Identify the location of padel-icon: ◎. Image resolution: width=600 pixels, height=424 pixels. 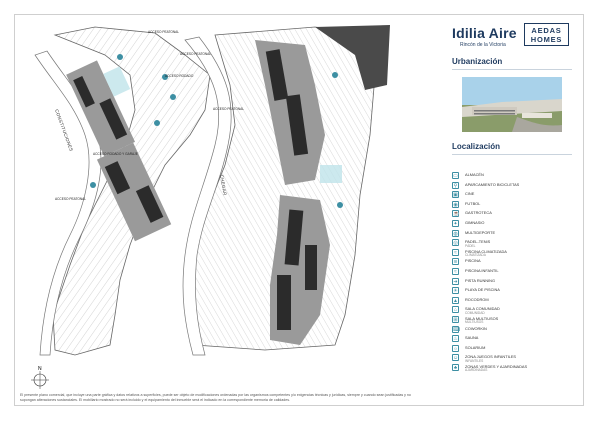
(455, 243).